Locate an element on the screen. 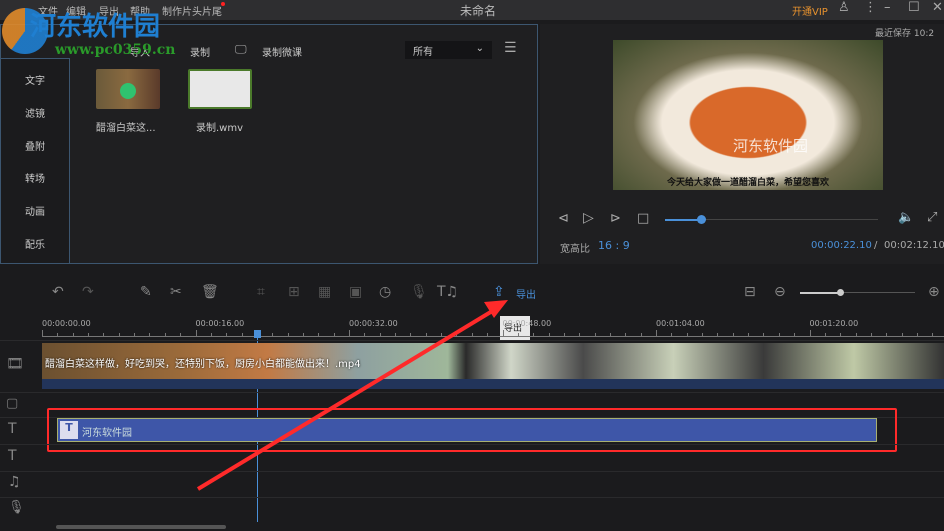  annotation-arrow is located at coordinates (352, 395).